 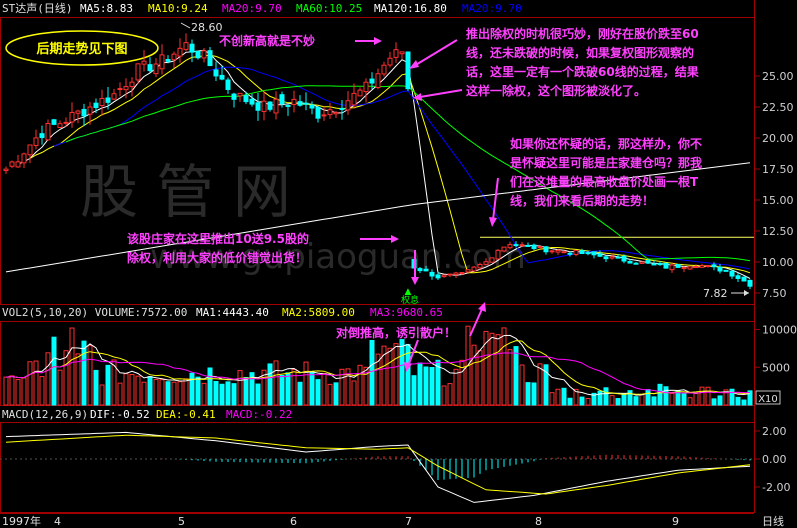 I want to click on annotation-doubt-4: 线，我们来看后期的走势！, so click(x=582, y=200).